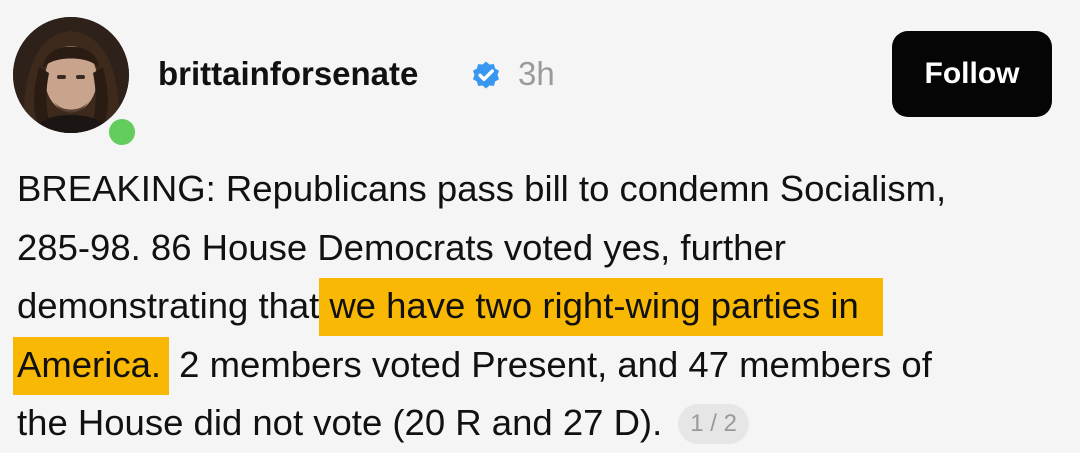  What do you see at coordinates (713, 424) in the screenshot?
I see `page-indicator: 1 / 2` at bounding box center [713, 424].